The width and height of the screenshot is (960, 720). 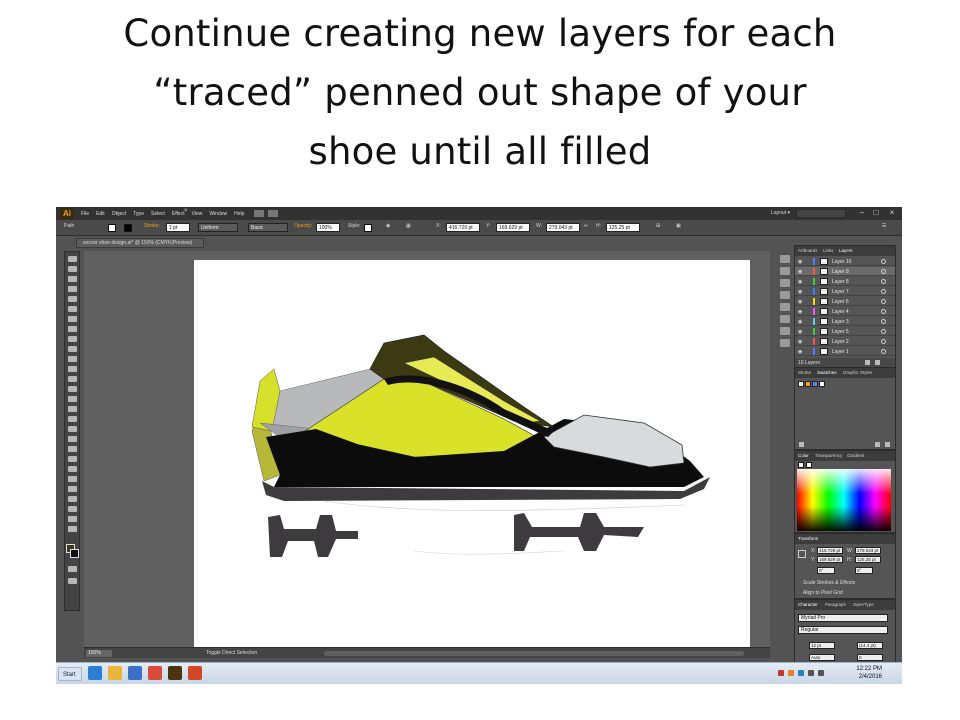 What do you see at coordinates (623, 227) in the screenshot?
I see `height-field: 125.25 pt` at bounding box center [623, 227].